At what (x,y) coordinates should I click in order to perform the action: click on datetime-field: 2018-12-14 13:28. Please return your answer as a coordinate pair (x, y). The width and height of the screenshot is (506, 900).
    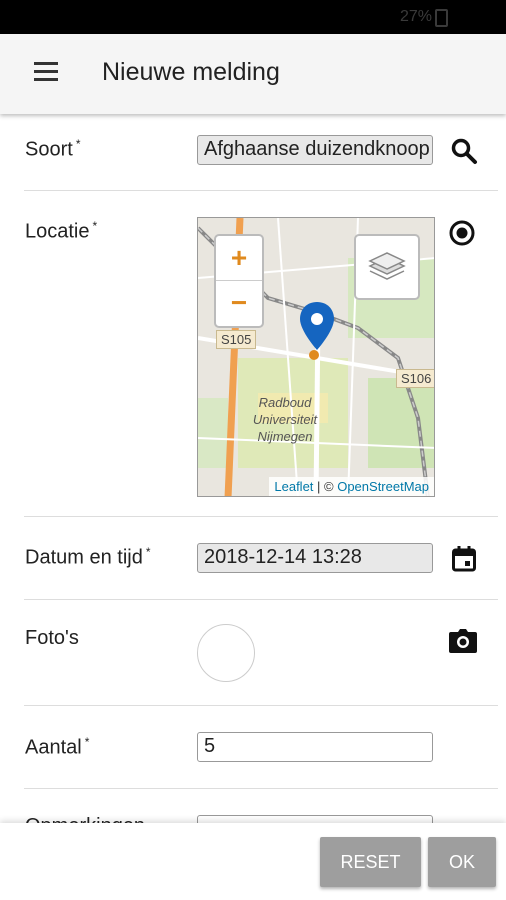
    Looking at the image, I should click on (315, 558).